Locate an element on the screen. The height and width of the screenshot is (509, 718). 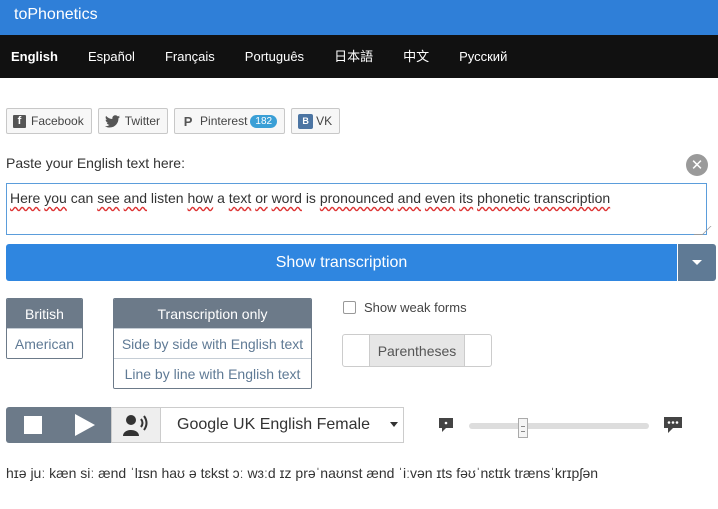
input-word: Here is located at coordinates (25, 198).